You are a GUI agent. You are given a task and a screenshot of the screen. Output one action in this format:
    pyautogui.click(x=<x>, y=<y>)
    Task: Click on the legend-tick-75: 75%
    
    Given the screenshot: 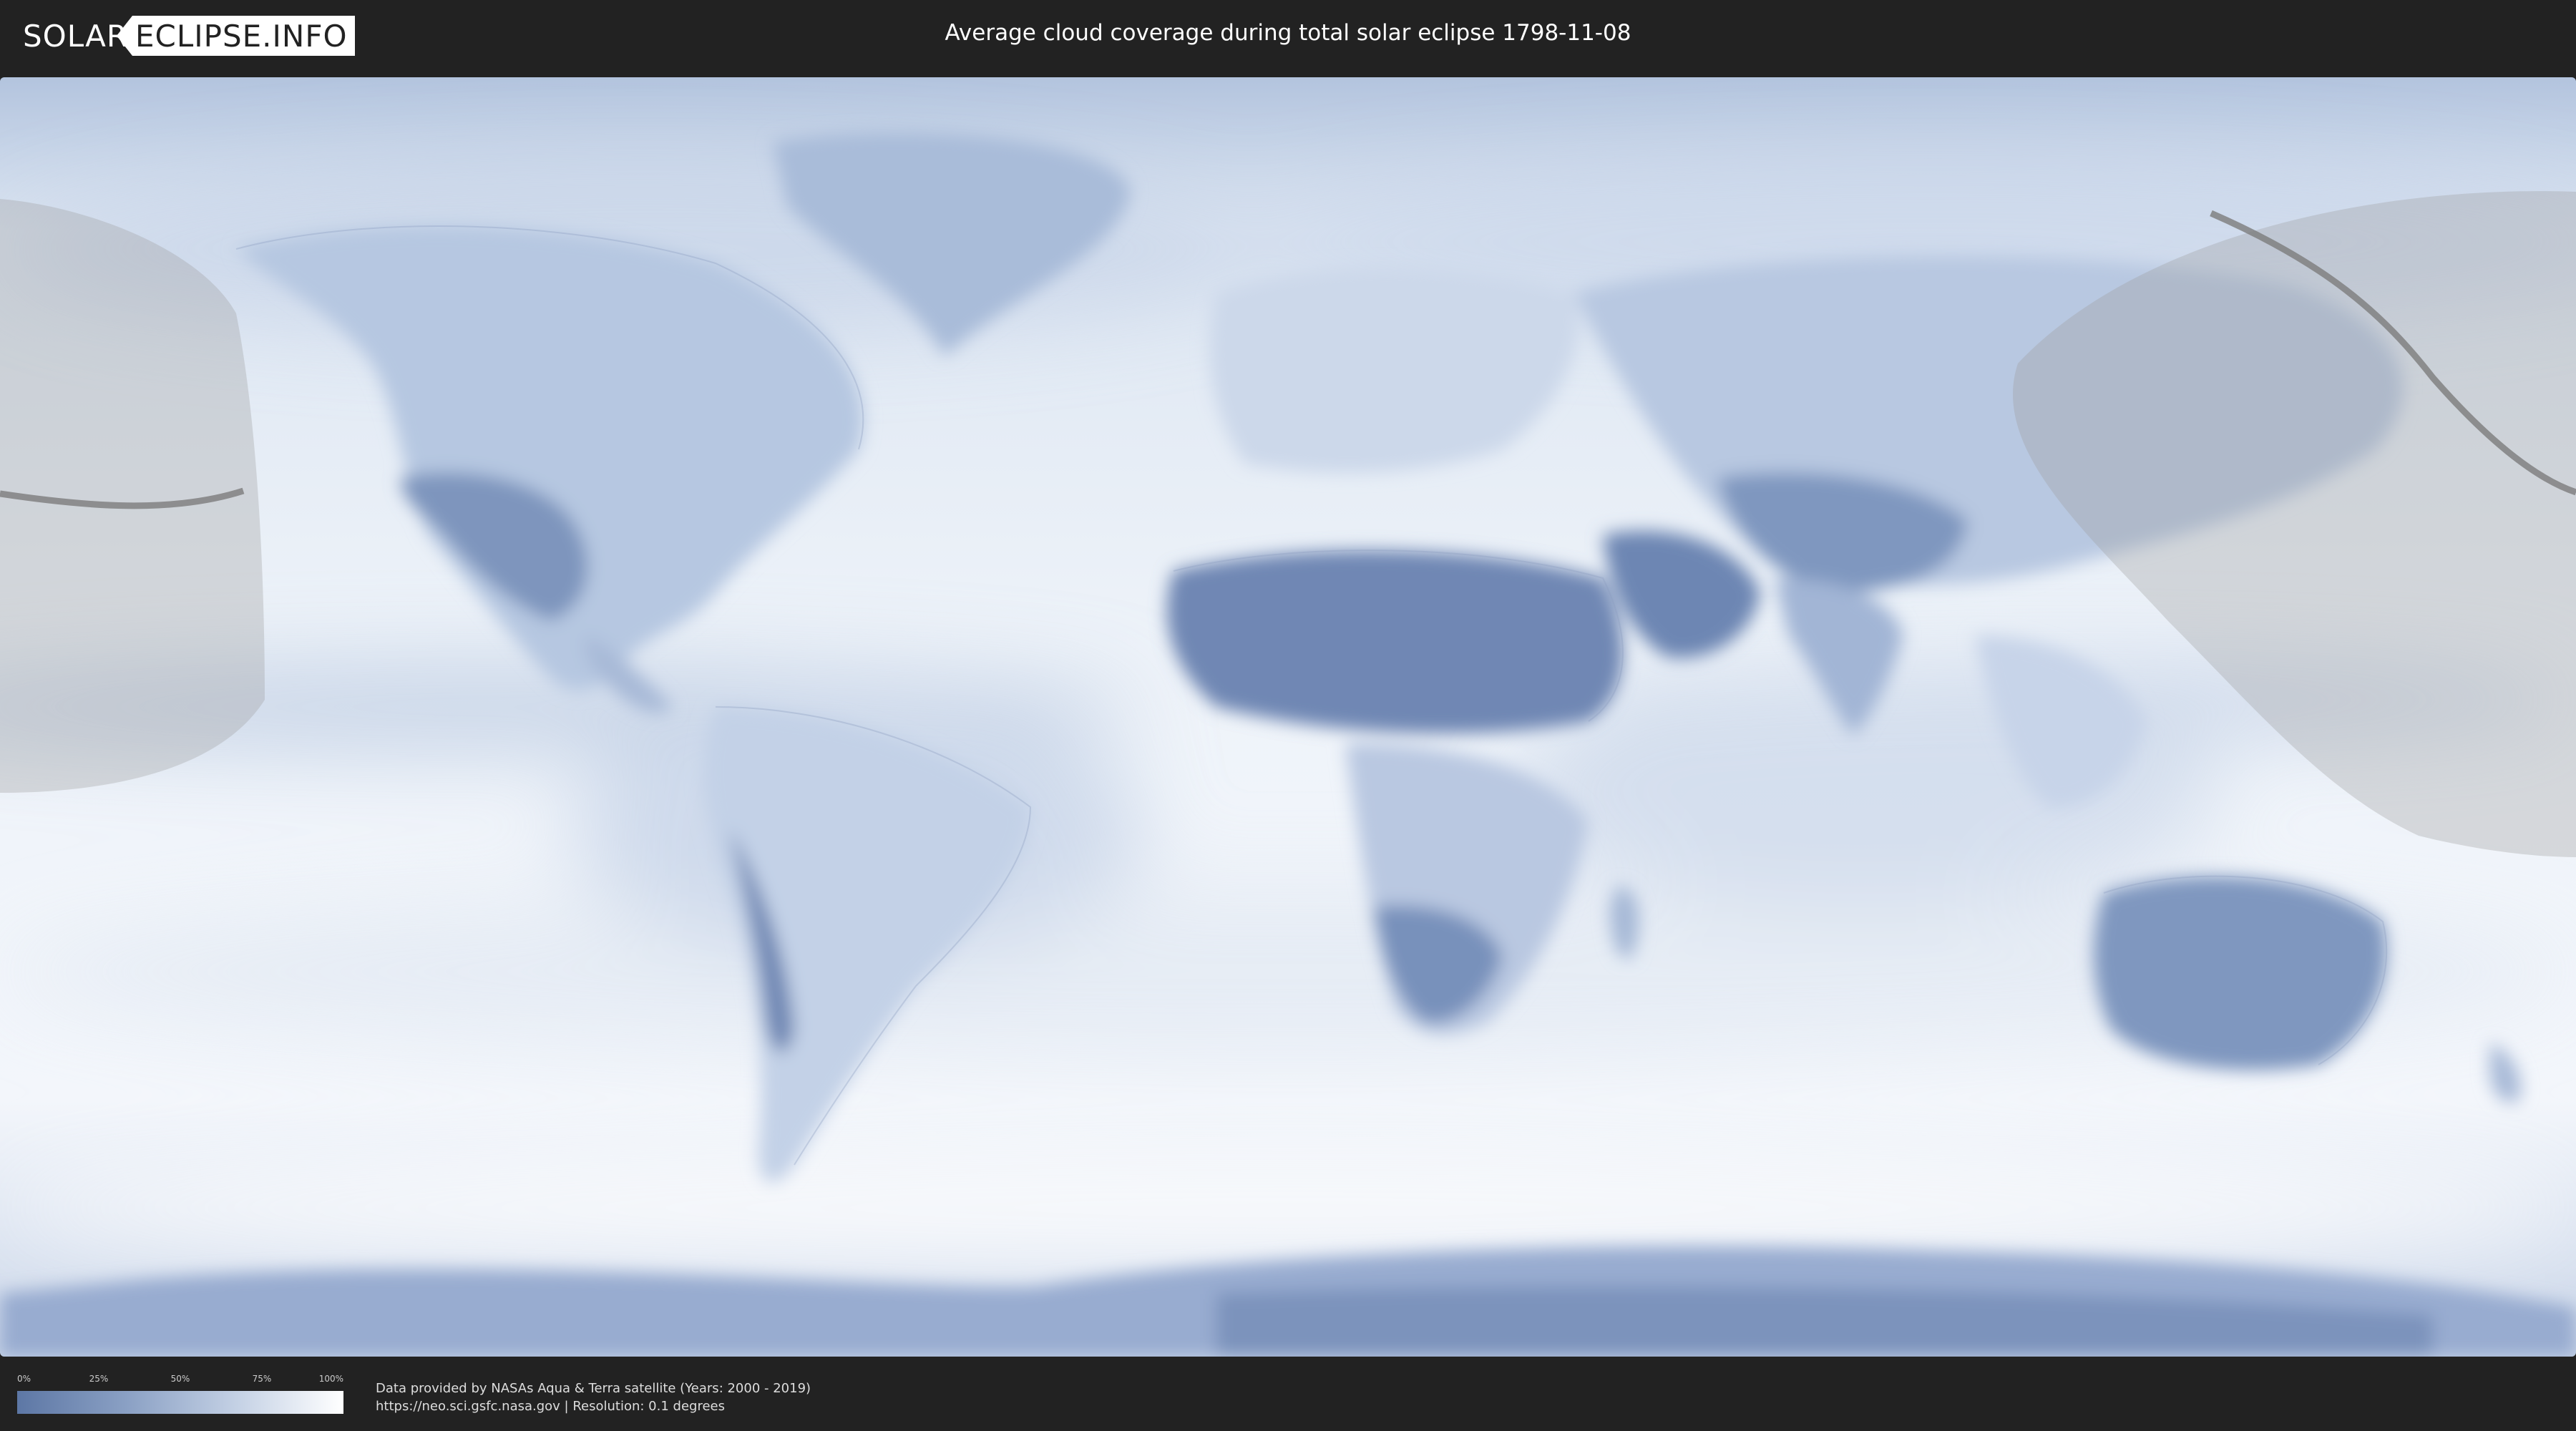 What is the action you would take?
    pyautogui.click(x=262, y=1379)
    